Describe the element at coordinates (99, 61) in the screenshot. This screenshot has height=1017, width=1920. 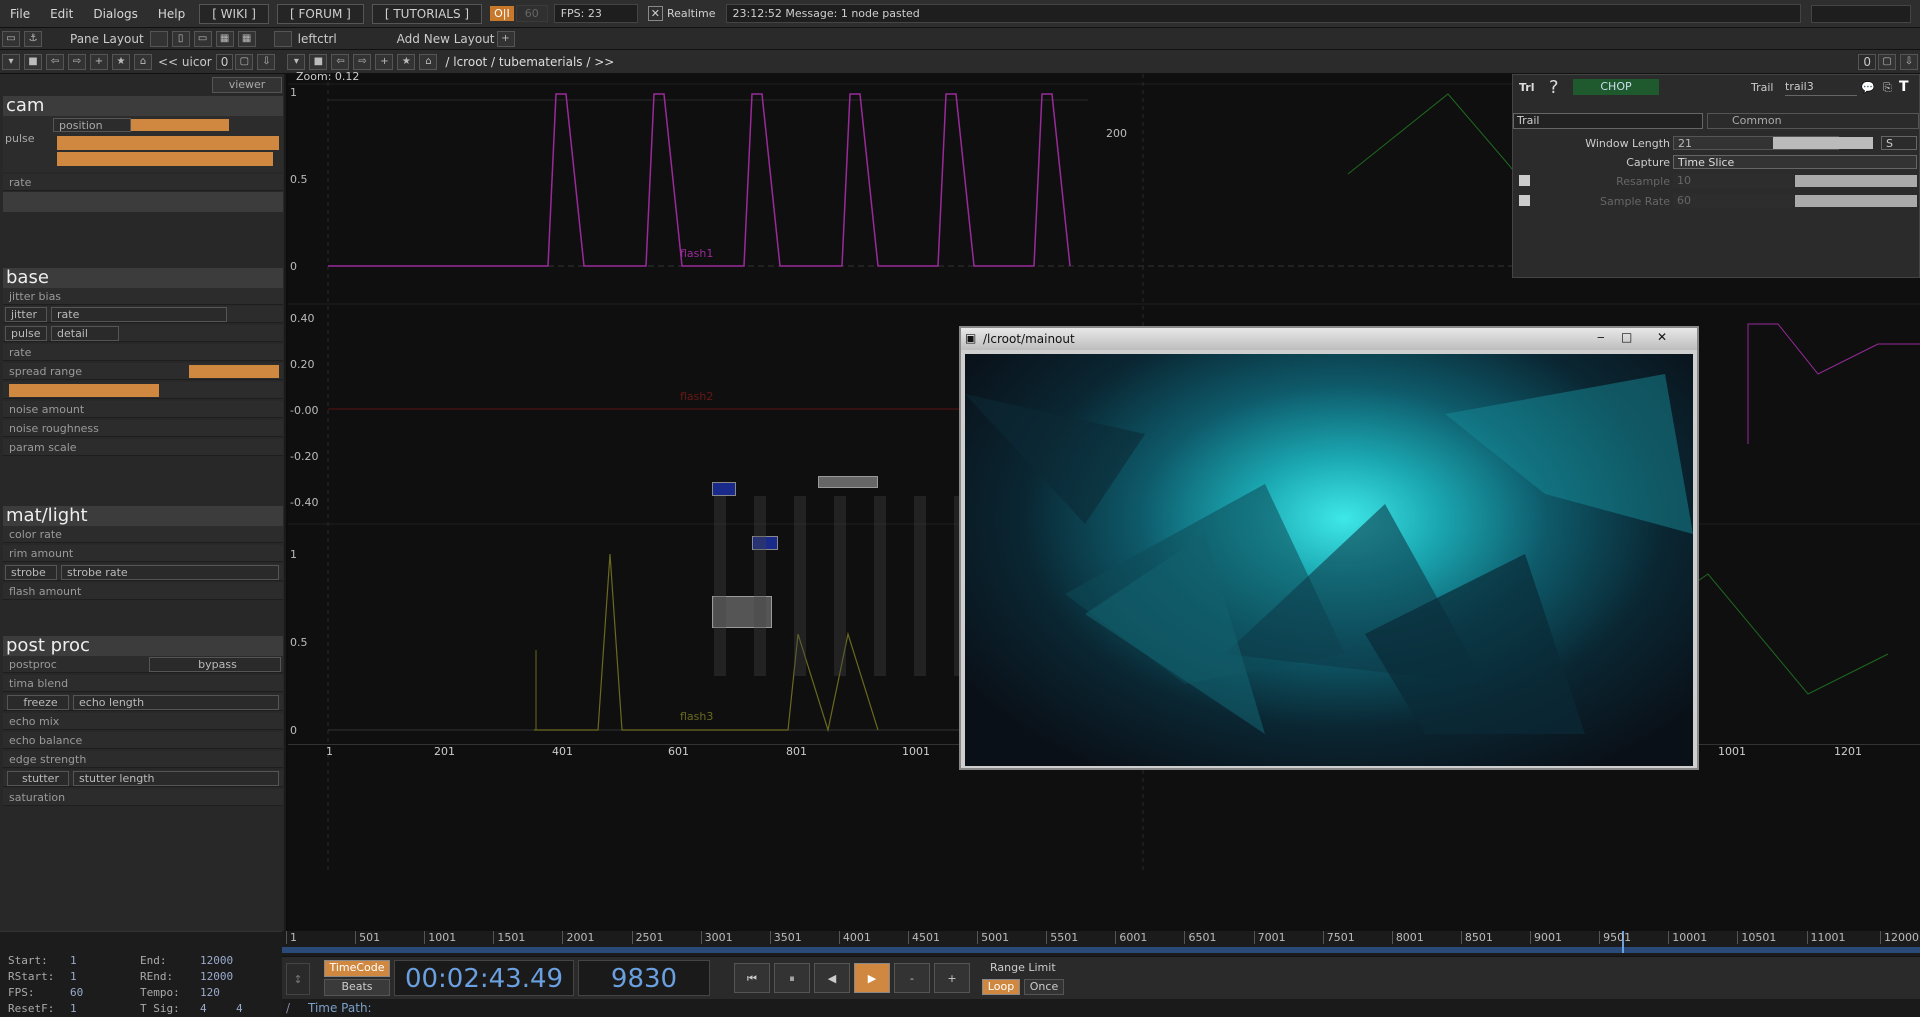
I see `add-icon: +` at that location.